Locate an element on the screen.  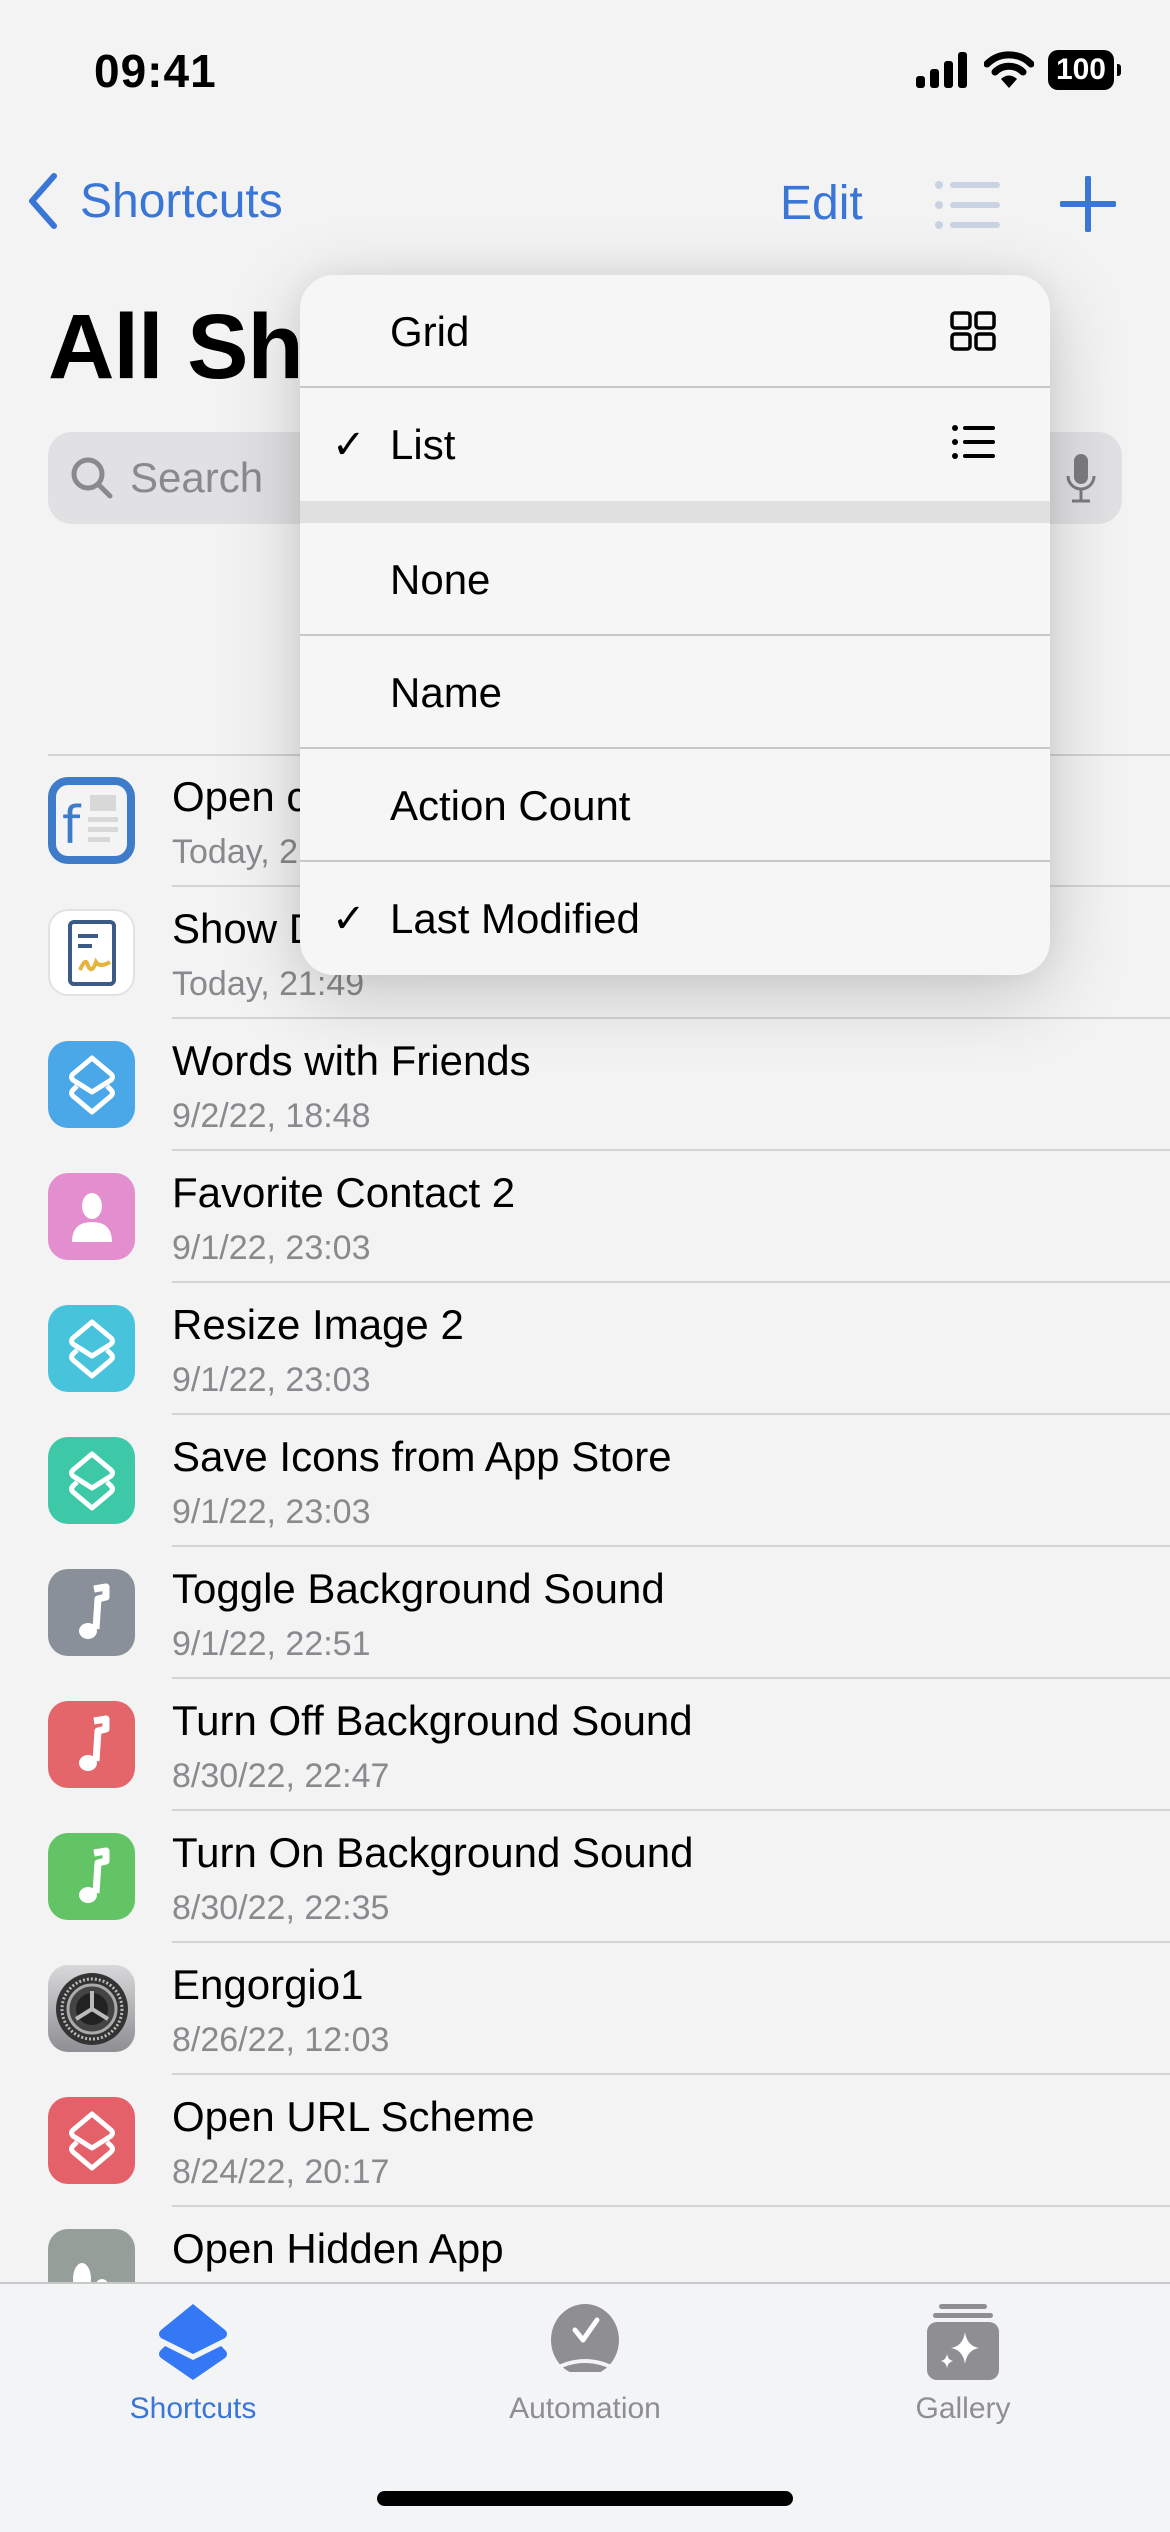
menu-item-label: Grid is located at coordinates (430, 331).